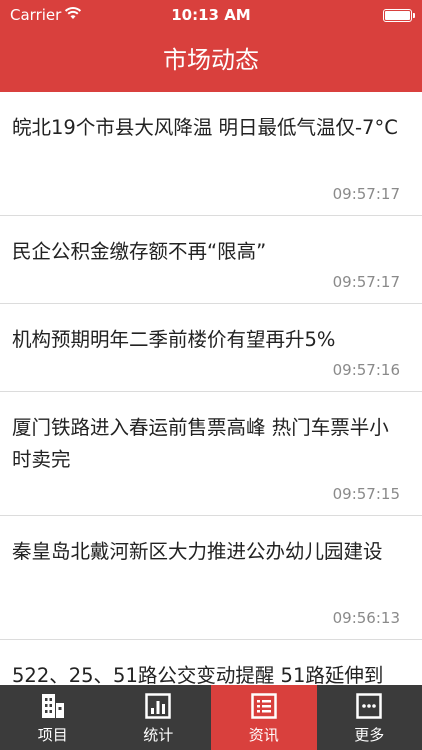 The width and height of the screenshot is (422, 750). What do you see at coordinates (264, 706) in the screenshot?
I see `list-icon` at bounding box center [264, 706].